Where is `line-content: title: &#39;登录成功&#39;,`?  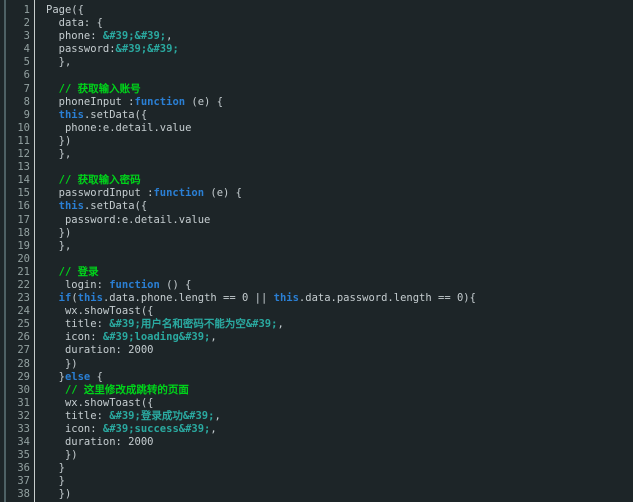 line-content: title: &#39;登录成功&#39;, is located at coordinates (334, 416).